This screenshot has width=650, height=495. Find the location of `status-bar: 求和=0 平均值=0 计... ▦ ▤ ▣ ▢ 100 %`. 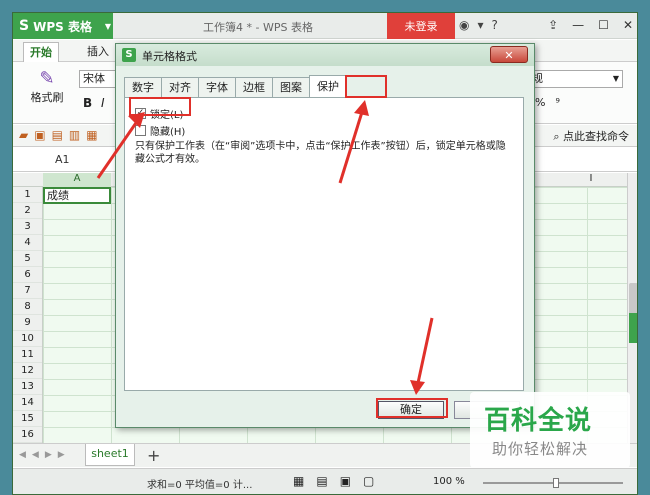

status-bar: 求和=0 平均值=0 计... ▦ ▤ ▣ ▢ 100 % is located at coordinates (325, 481).